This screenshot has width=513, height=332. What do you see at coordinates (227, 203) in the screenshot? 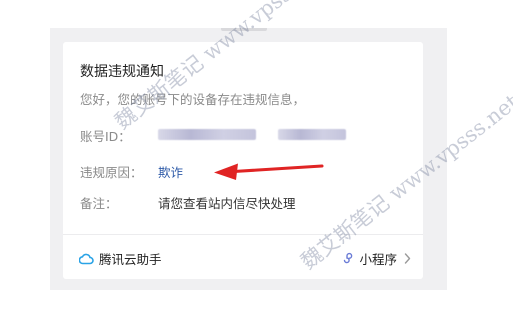
I see `remark-value: 请您查看站内信尽快处理` at bounding box center [227, 203].